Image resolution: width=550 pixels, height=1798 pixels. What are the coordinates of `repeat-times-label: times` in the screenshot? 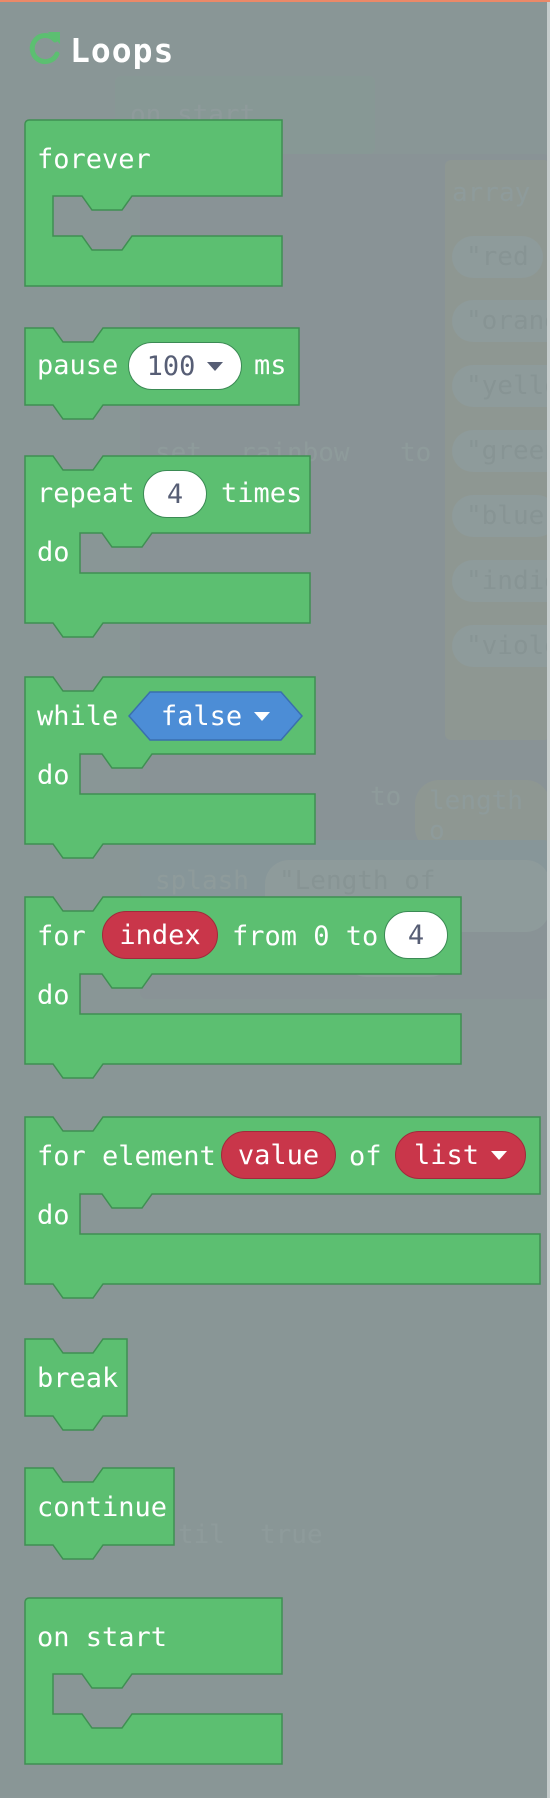 It's located at (262, 493).